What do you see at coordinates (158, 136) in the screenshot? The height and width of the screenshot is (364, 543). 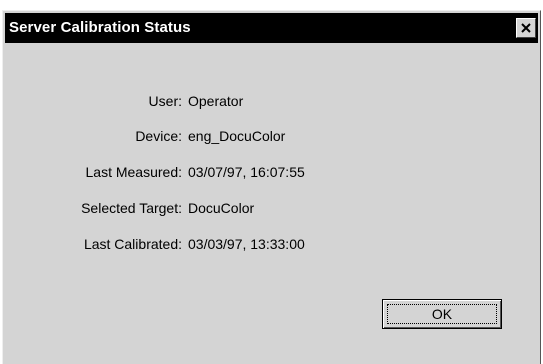 I see `device-label: Device:` at bounding box center [158, 136].